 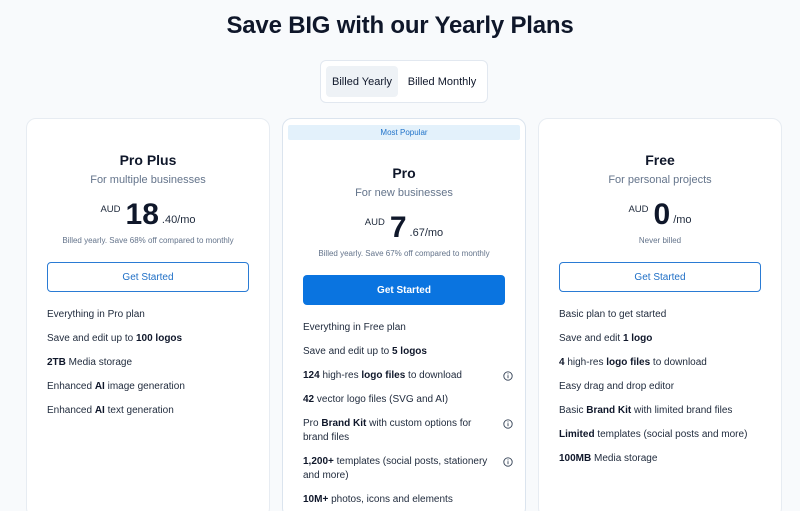 I want to click on feature-highlight: Limited, so click(x=577, y=434).